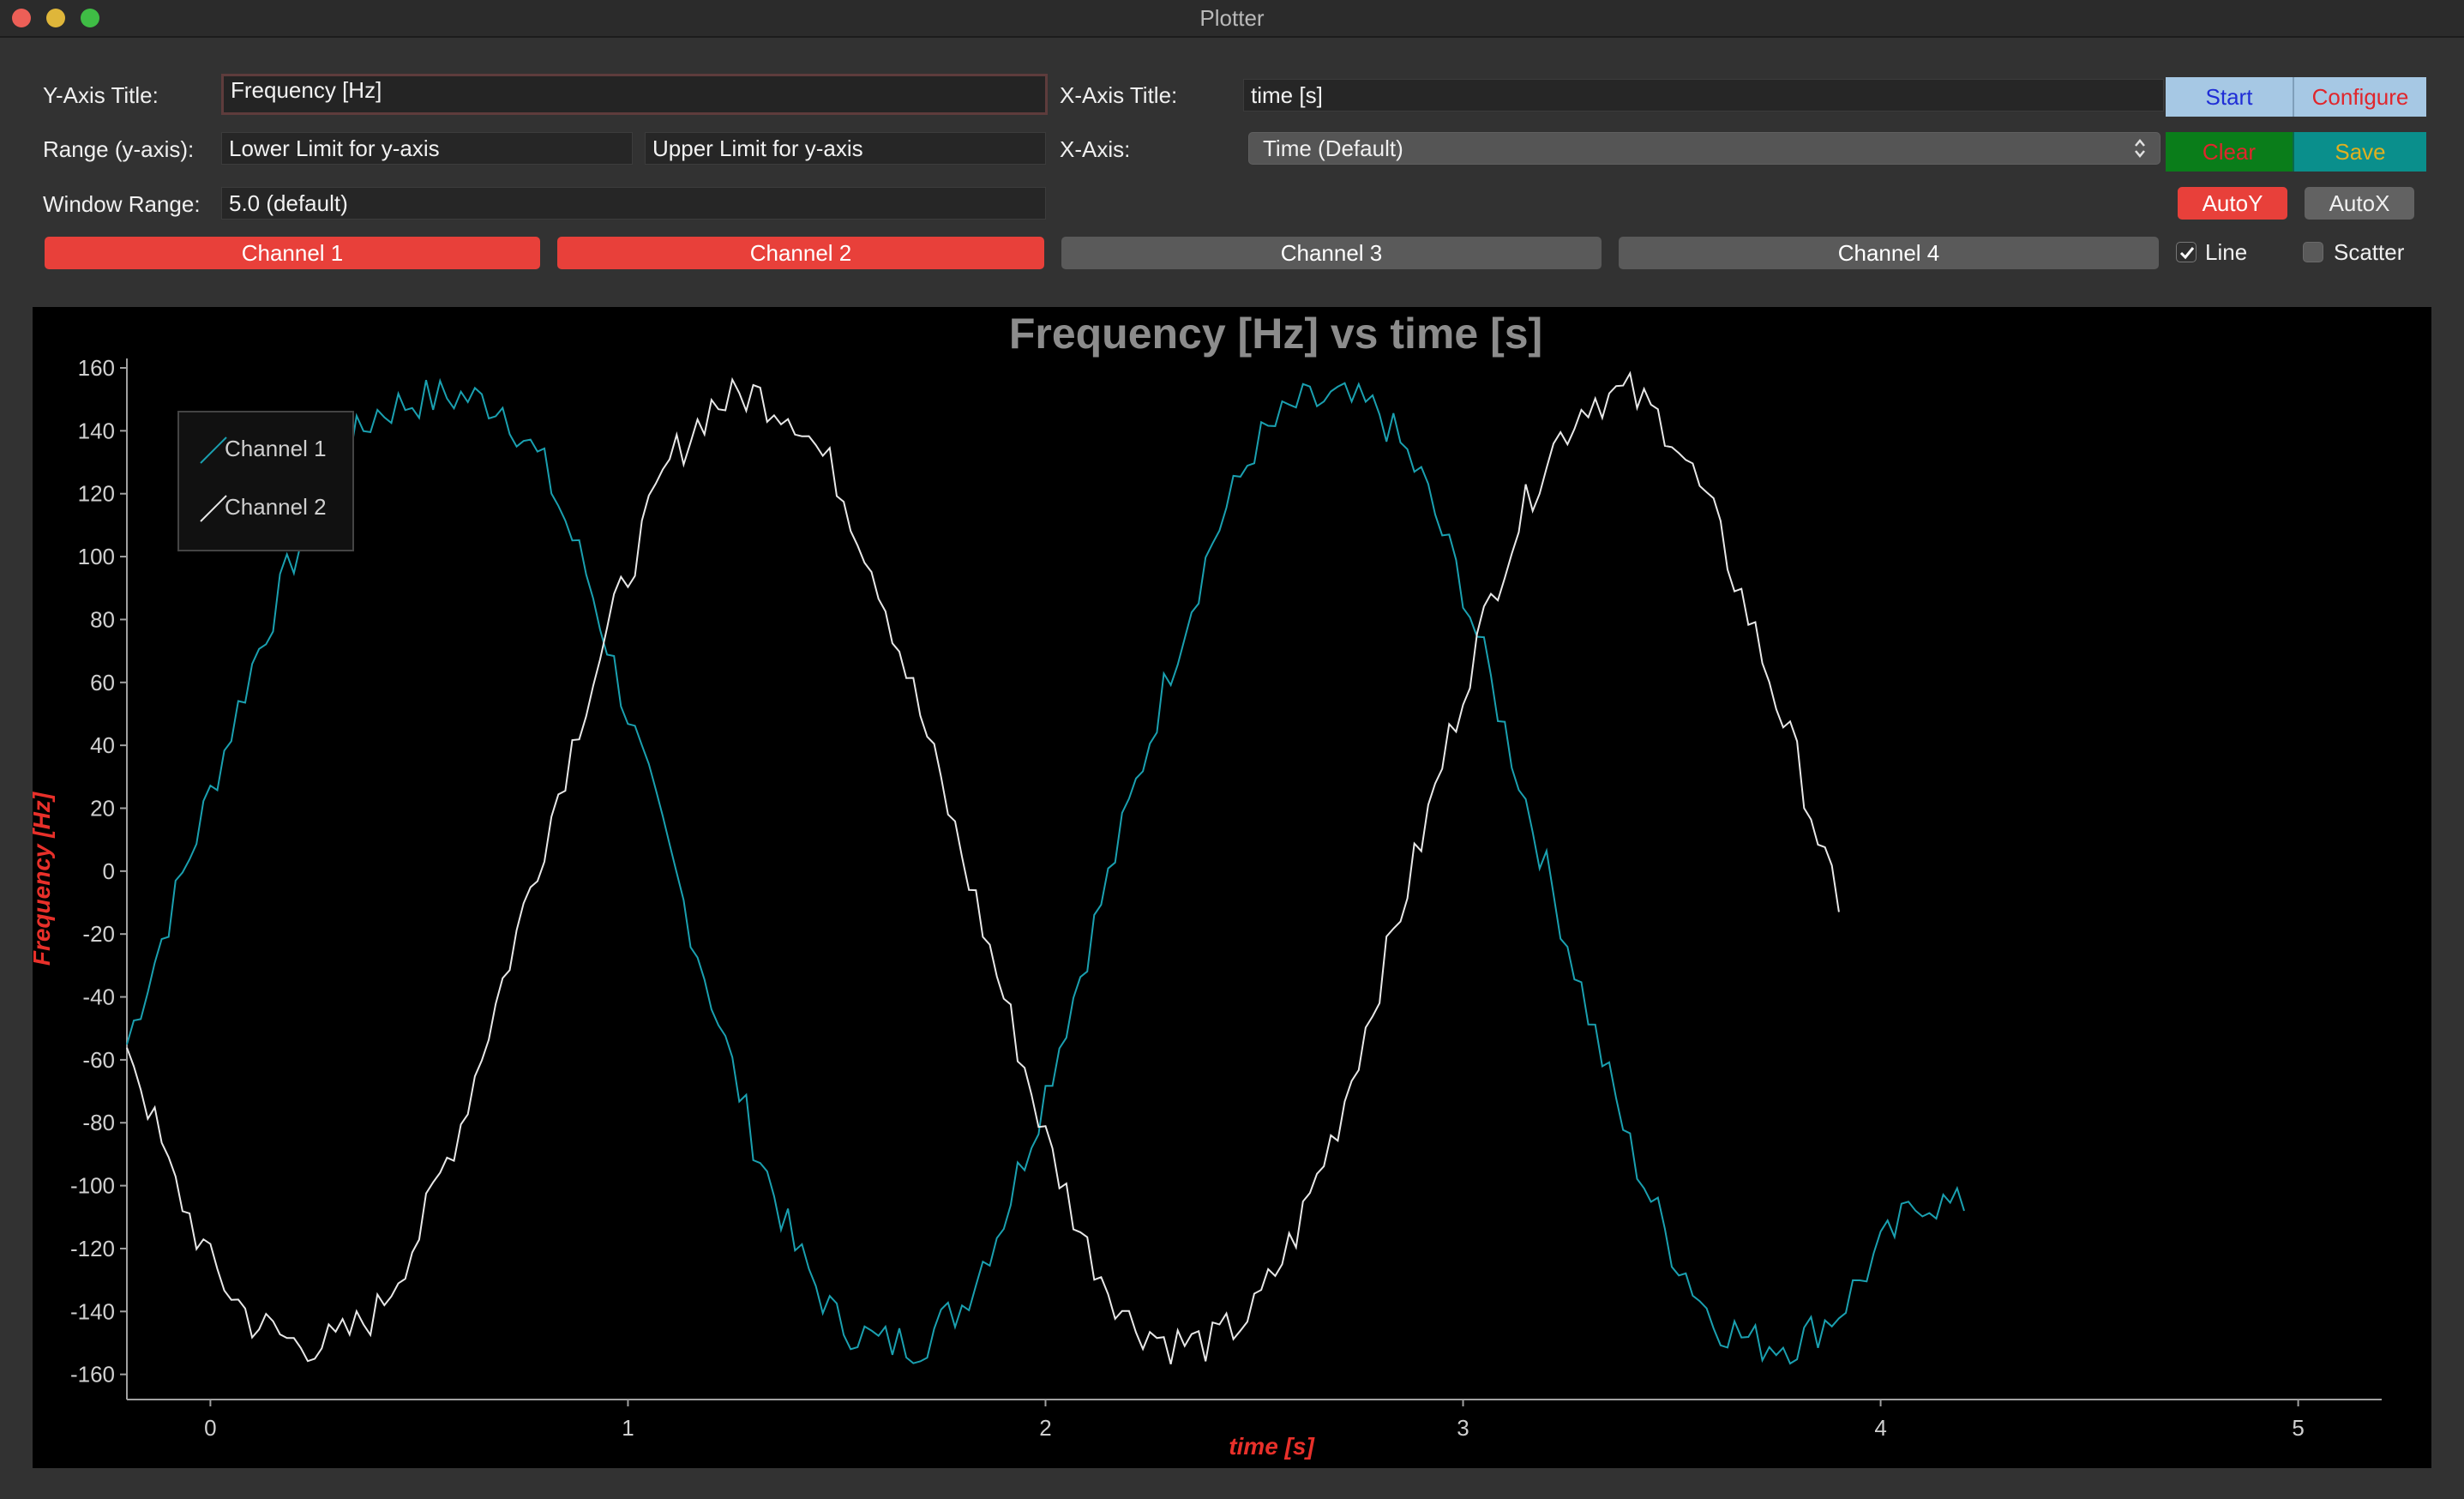  I want to click on x-tick-label: 4, so click(1880, 1428).